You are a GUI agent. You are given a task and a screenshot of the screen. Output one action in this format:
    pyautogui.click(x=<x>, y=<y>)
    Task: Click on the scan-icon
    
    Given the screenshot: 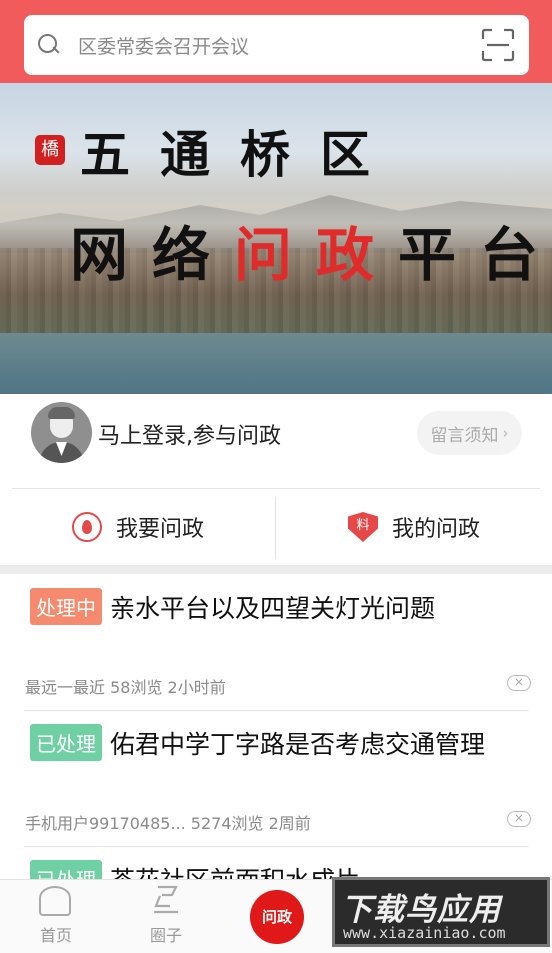 What is the action you would take?
    pyautogui.click(x=498, y=45)
    